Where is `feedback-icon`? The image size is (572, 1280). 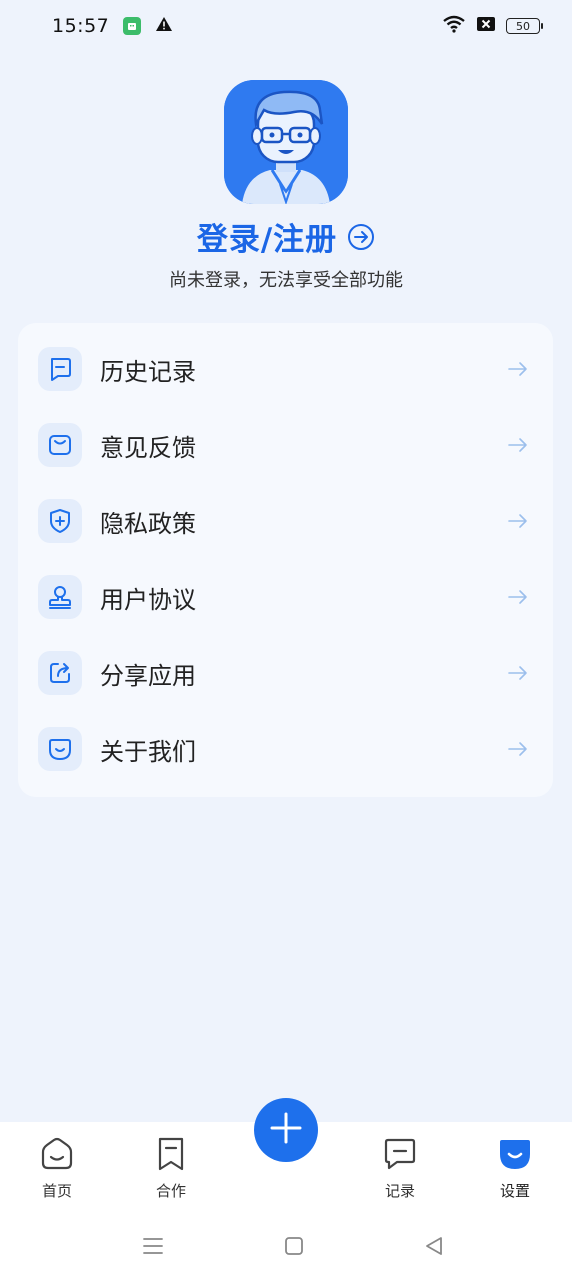
feedback-icon is located at coordinates (60, 445).